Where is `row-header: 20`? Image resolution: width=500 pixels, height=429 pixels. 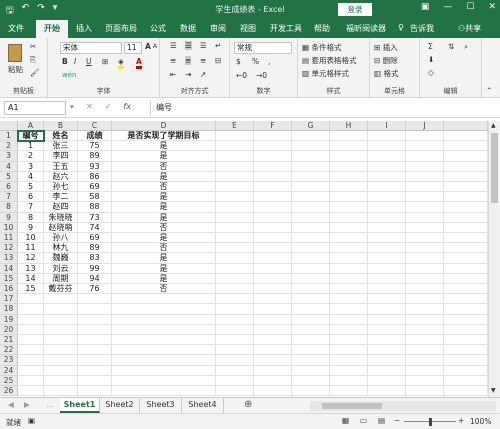 row-header: 20 is located at coordinates (9, 329).